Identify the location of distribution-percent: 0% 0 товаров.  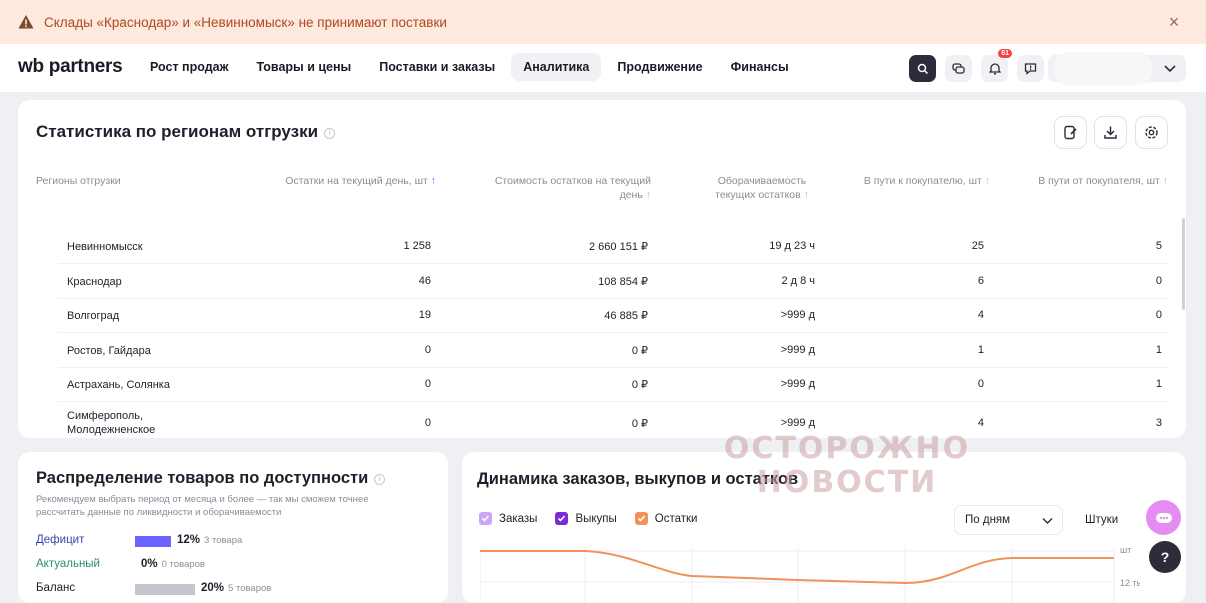
(173, 564).